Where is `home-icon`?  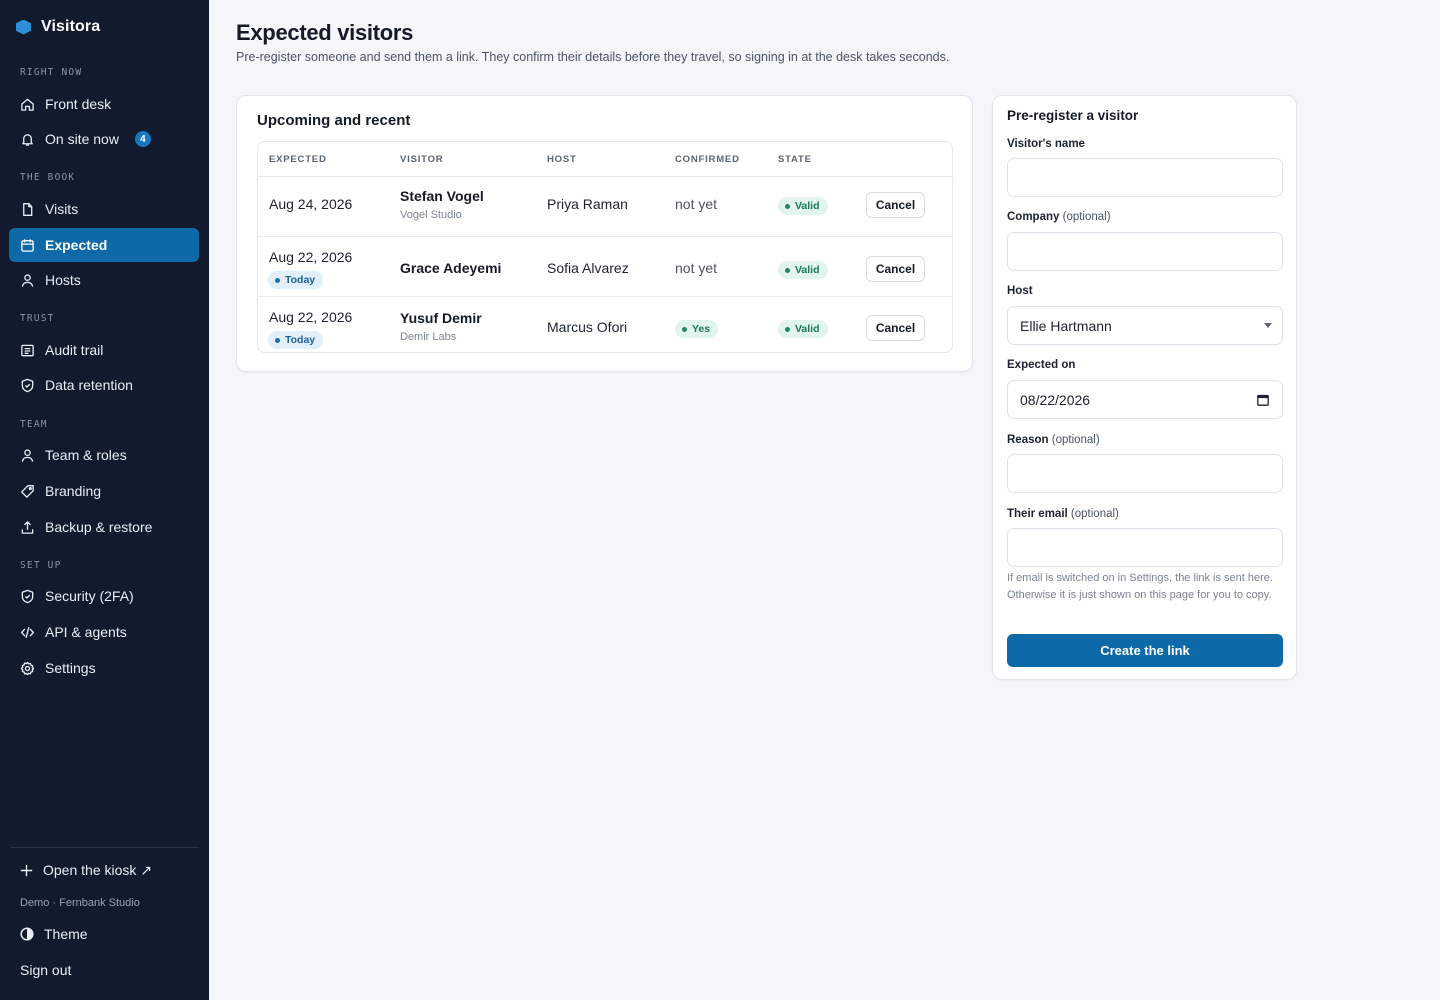
home-icon is located at coordinates (27, 104).